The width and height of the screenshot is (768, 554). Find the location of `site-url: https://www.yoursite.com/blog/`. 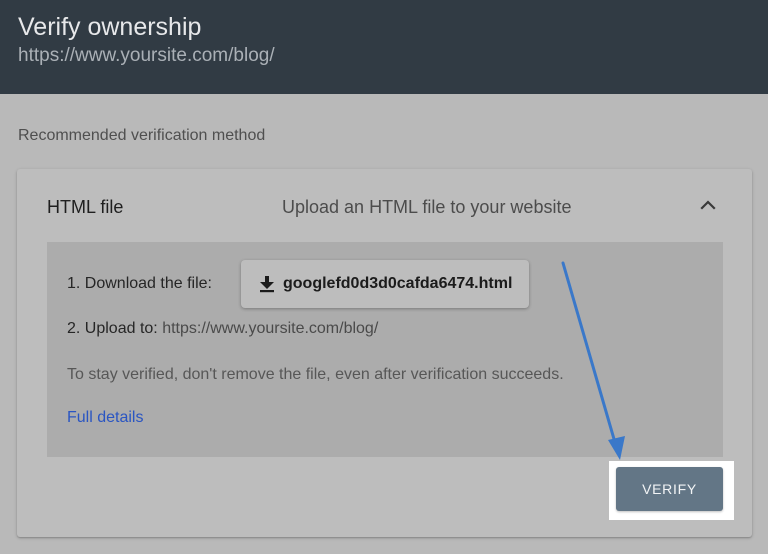

site-url: https://www.yoursite.com/blog/ is located at coordinates (146, 55).